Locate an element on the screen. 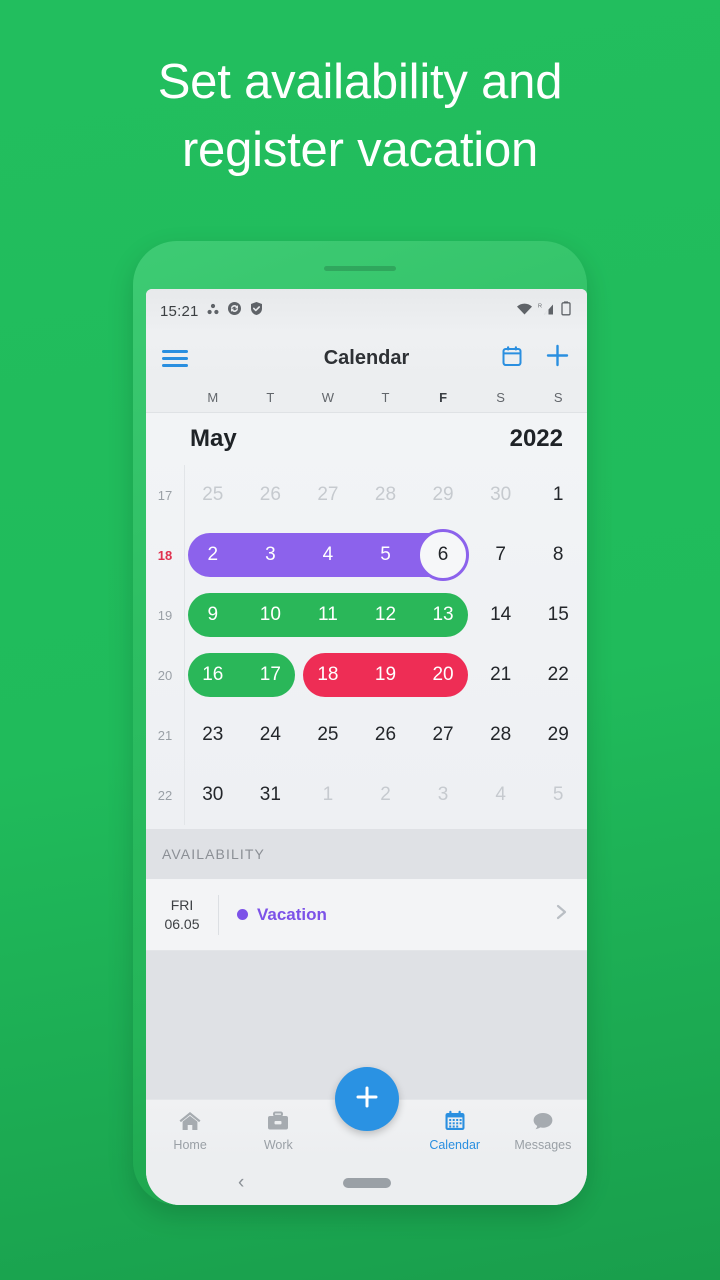  calendar-day-cell: 16 is located at coordinates (213, 675).